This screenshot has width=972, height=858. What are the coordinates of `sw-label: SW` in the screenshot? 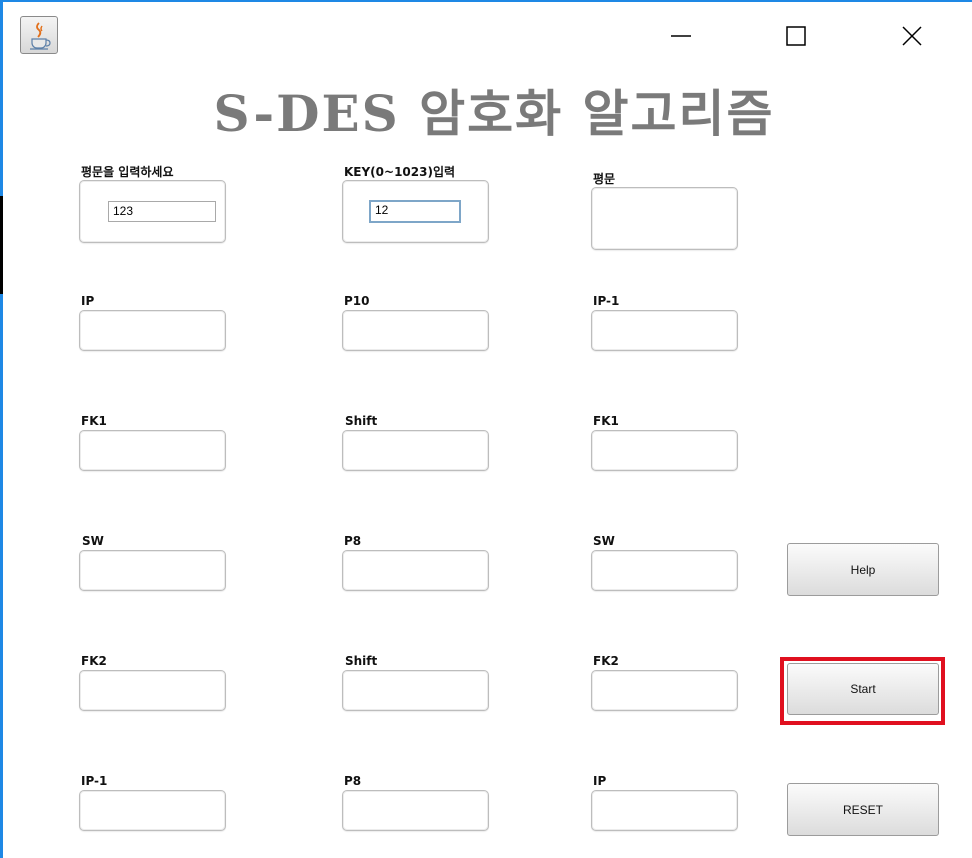 It's located at (93, 541).